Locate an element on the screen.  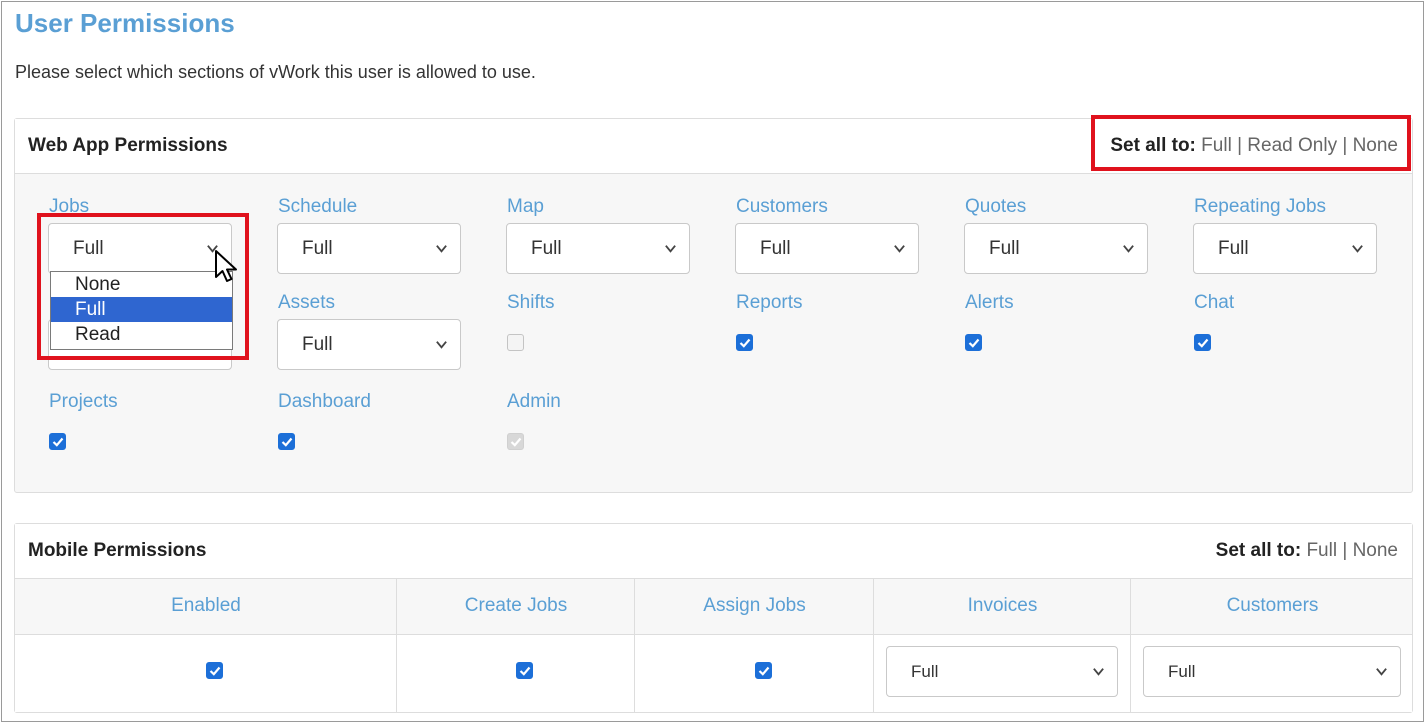
quotes-select-value: Full is located at coordinates (1004, 248).